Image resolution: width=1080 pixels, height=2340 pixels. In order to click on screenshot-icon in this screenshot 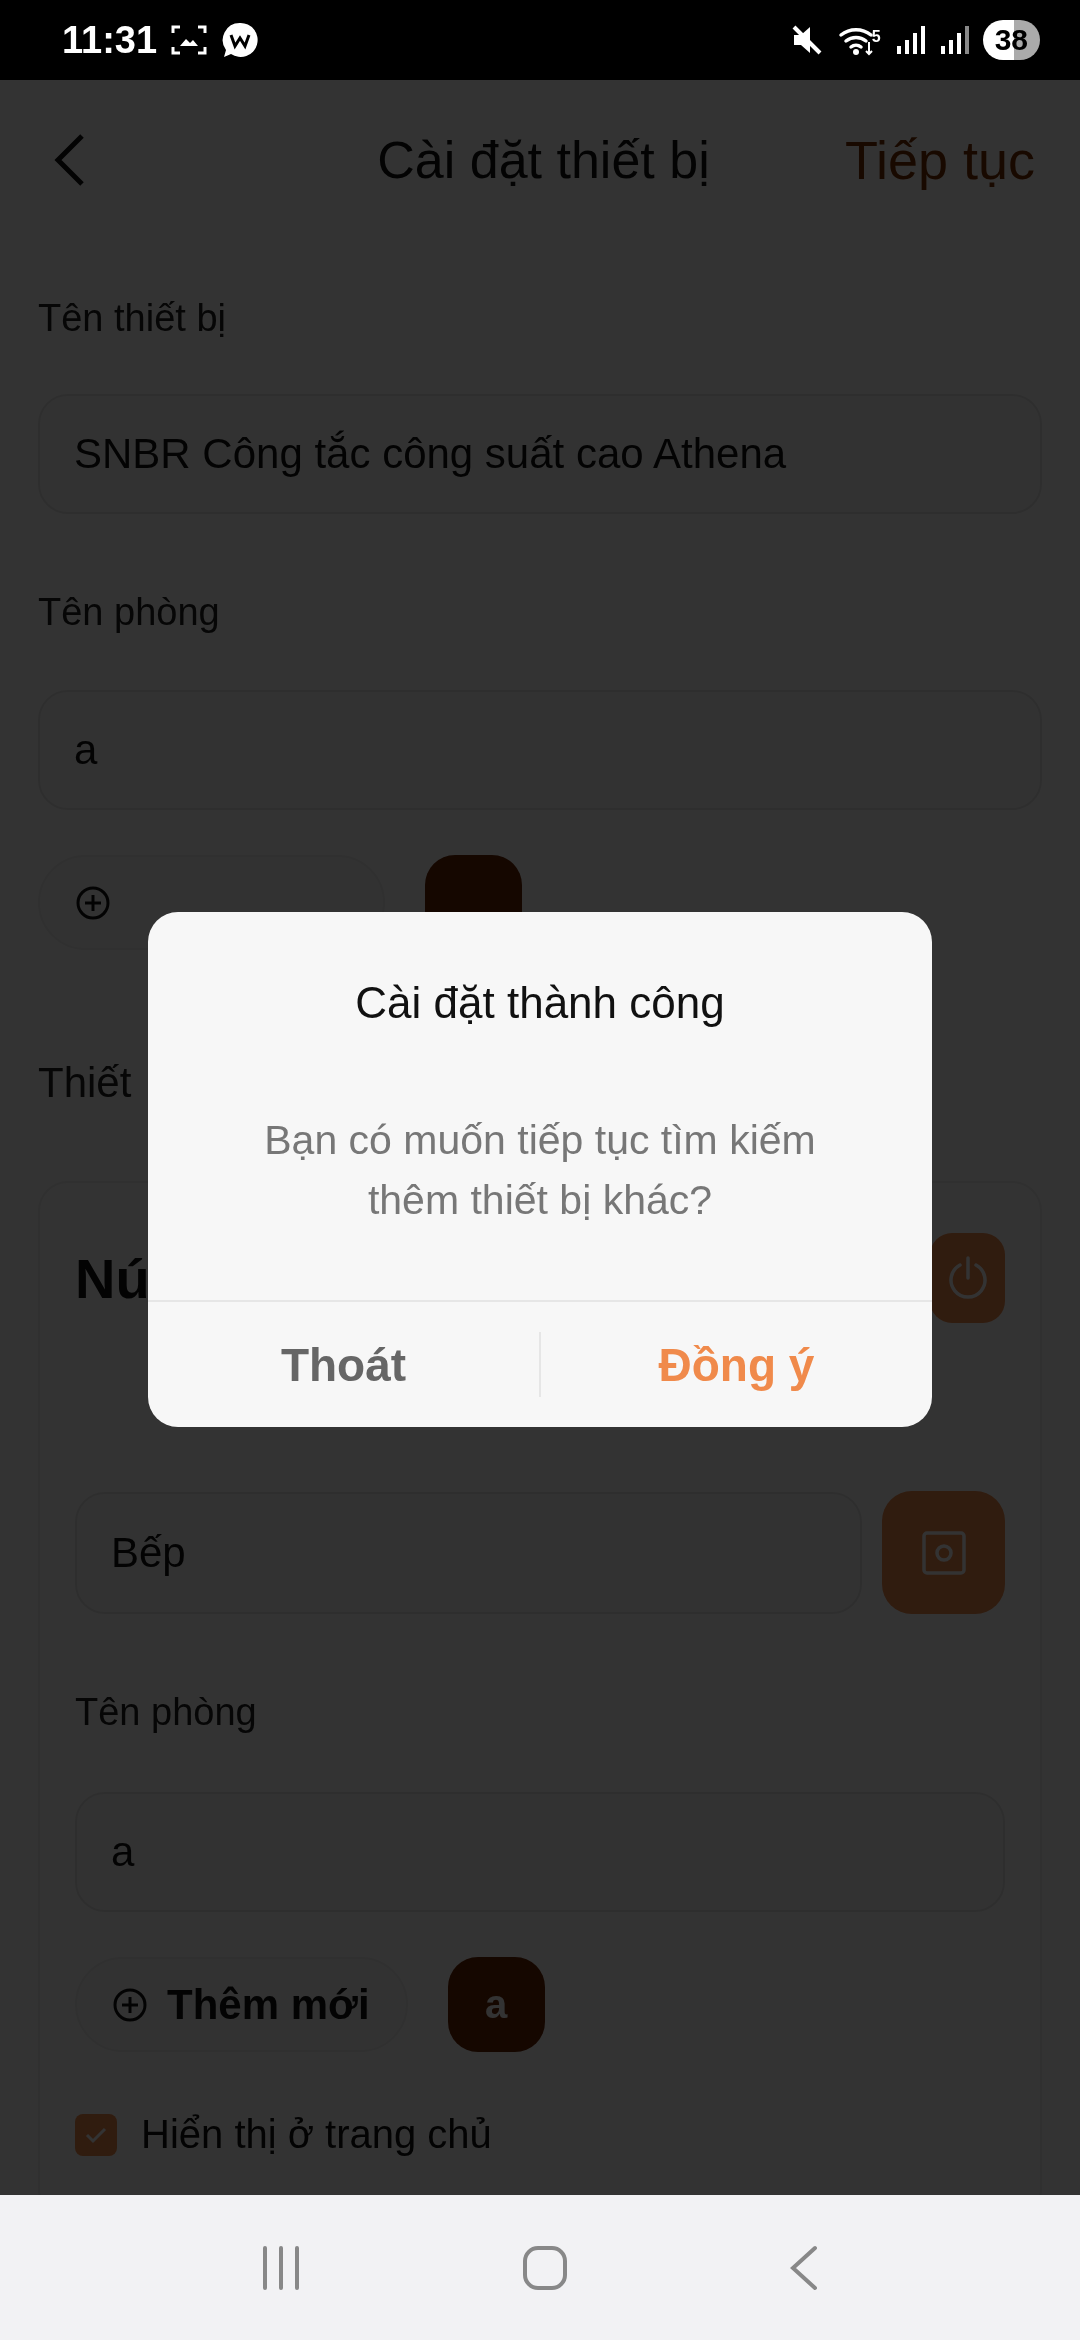, I will do `click(189, 40)`.